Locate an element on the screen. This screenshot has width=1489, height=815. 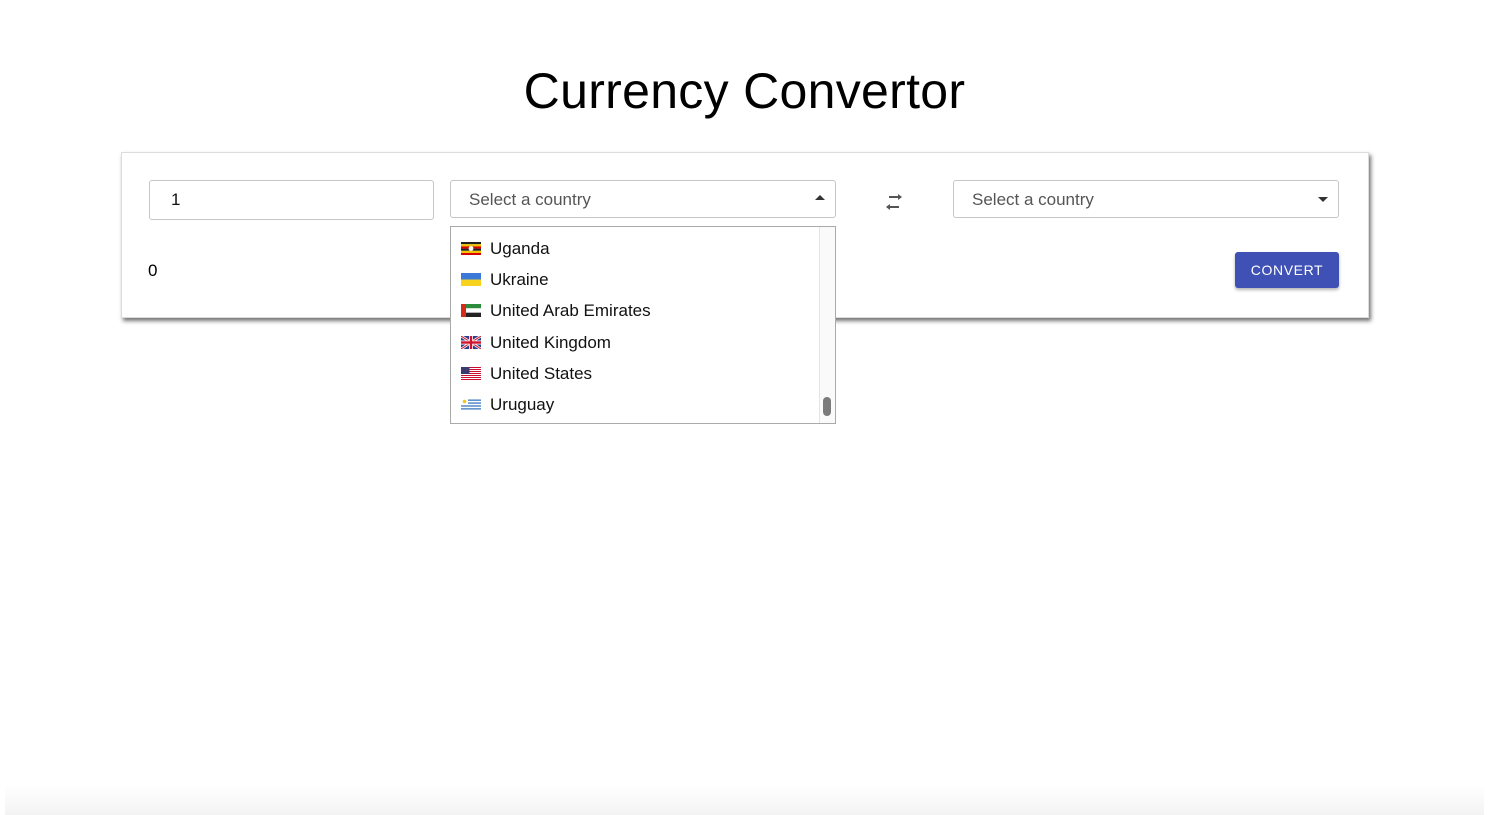
caret-up-icon is located at coordinates (820, 197).